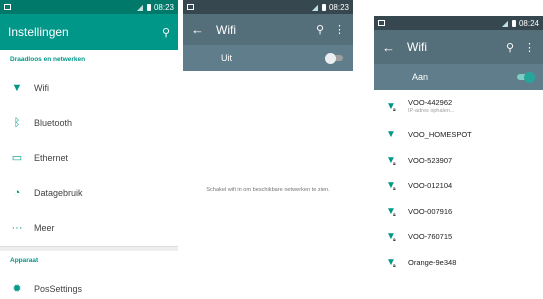 The image size is (543, 299). Describe the element at coordinates (89, 192) in the screenshot. I see `settings-item-data-usage: ◔ Datagebruik` at that location.